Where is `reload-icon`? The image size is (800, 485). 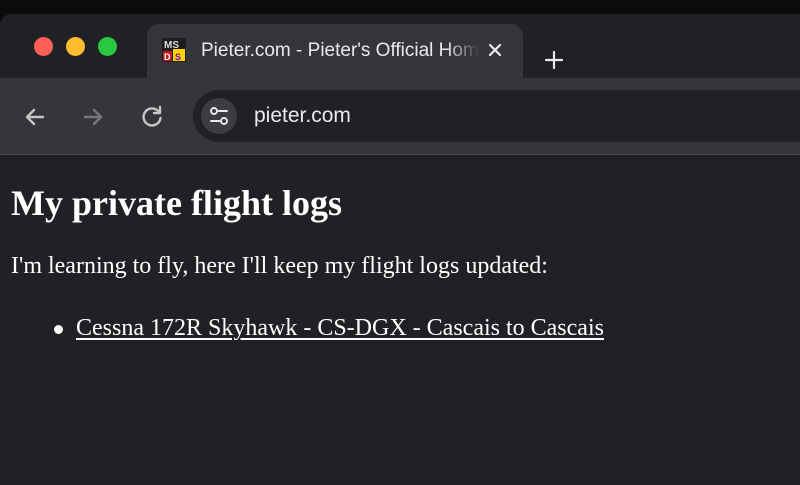
reload-icon is located at coordinates (152, 117).